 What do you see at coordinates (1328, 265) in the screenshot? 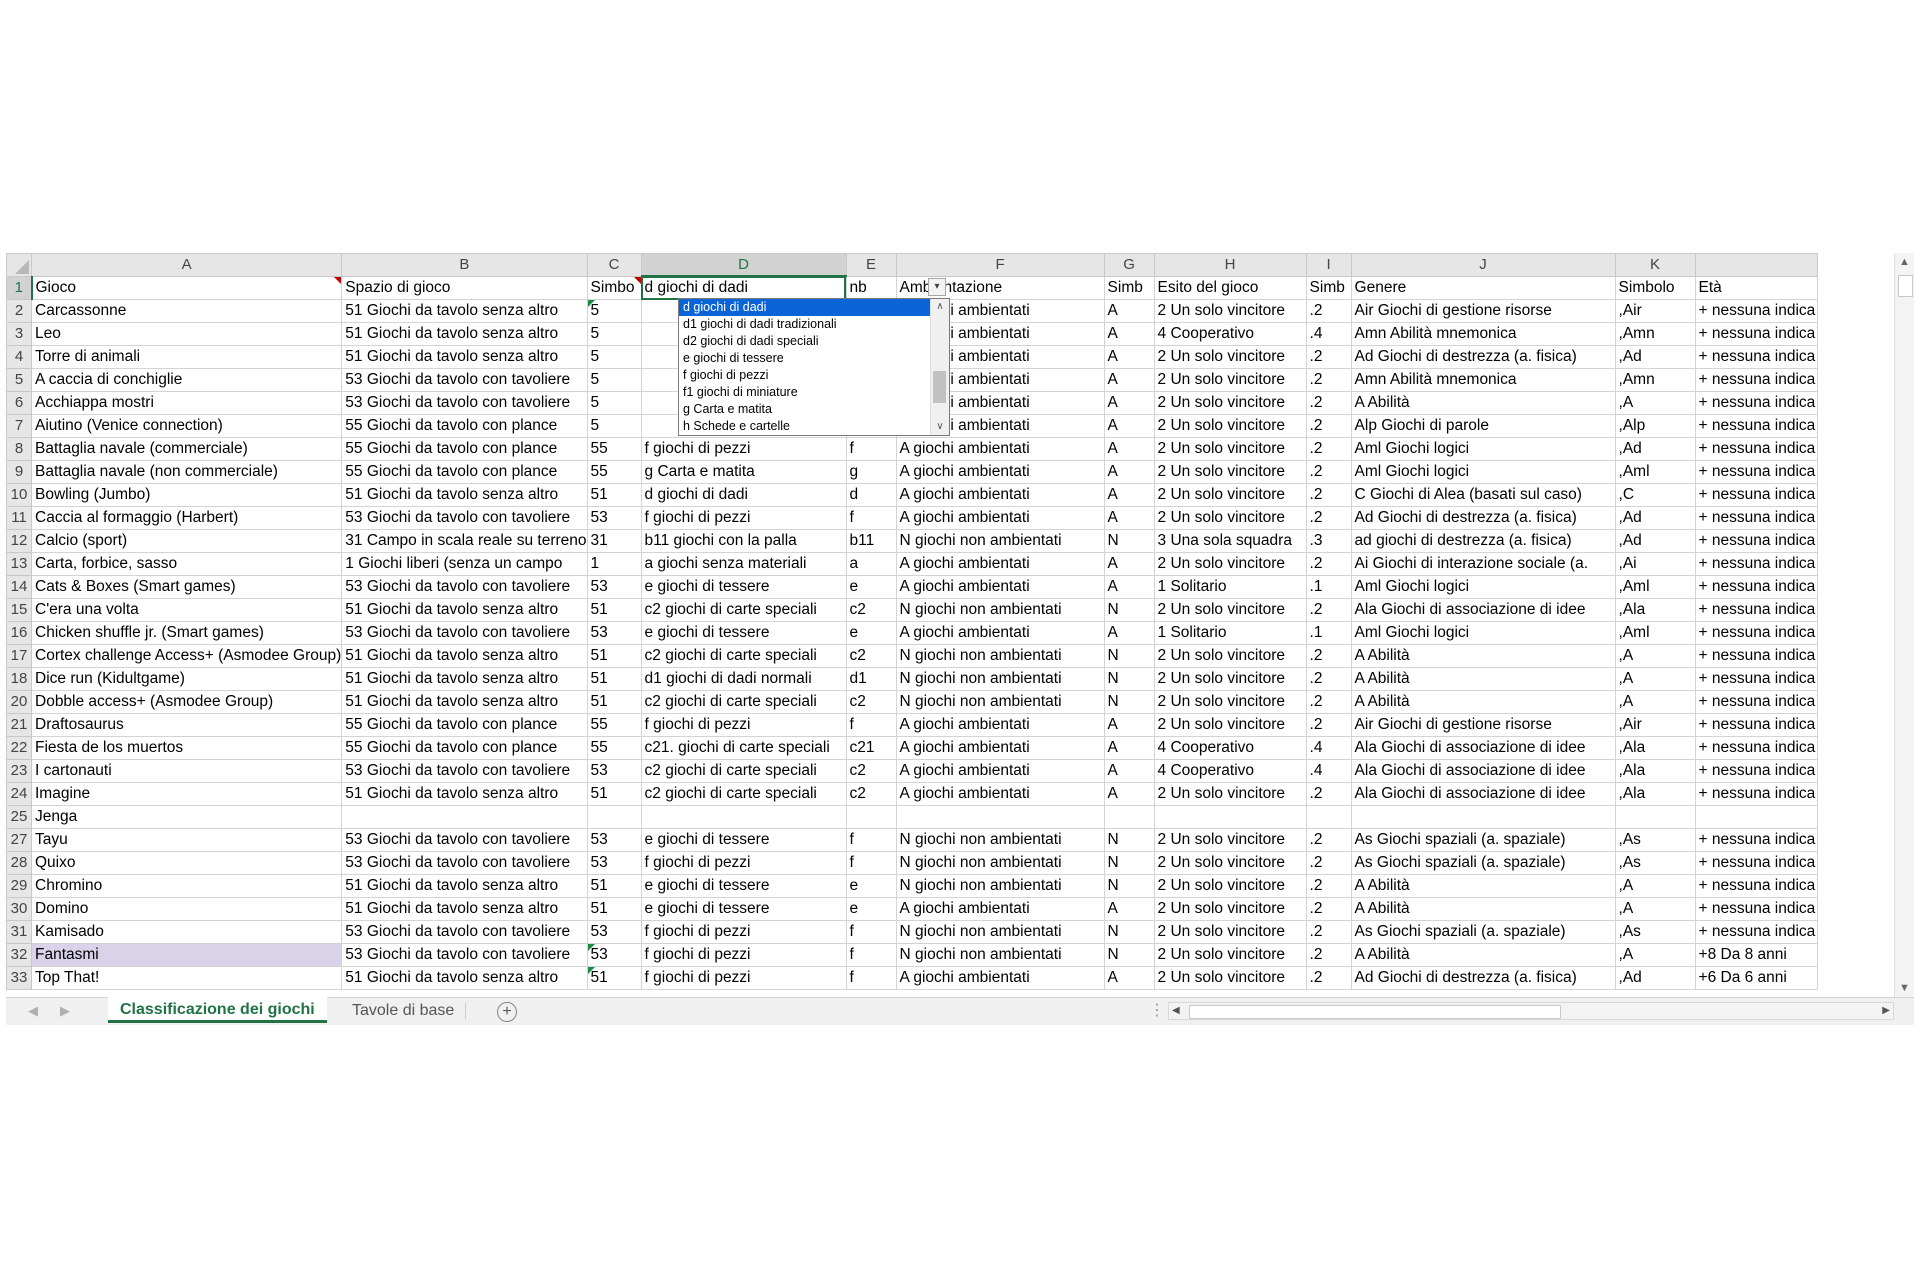
I see `column-header-i: I` at bounding box center [1328, 265].